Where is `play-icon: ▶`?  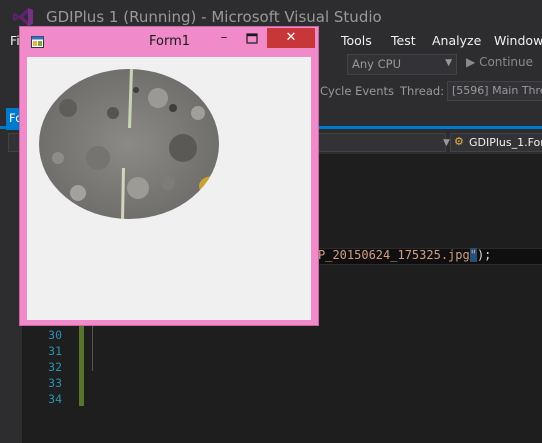
play-icon: ▶ is located at coordinates (471, 62).